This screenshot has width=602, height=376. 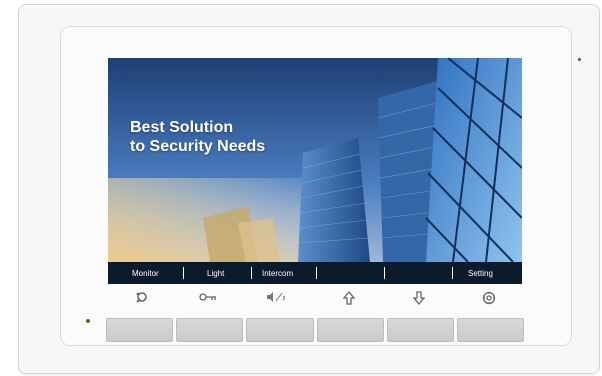 I want to click on menu-monitor: Monitor, so click(x=145, y=273).